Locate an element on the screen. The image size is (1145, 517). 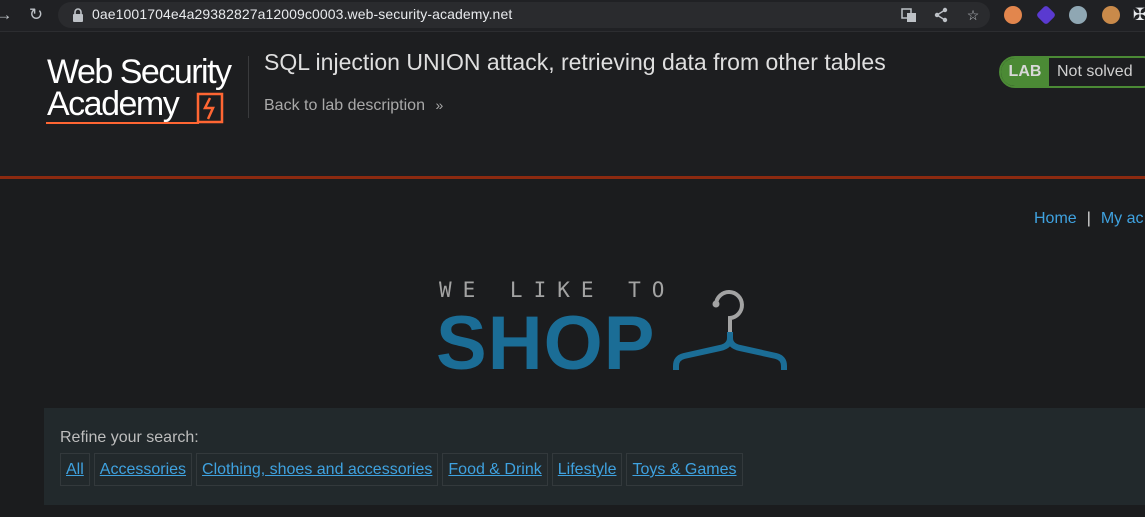
header-accent-rule is located at coordinates (572, 177).